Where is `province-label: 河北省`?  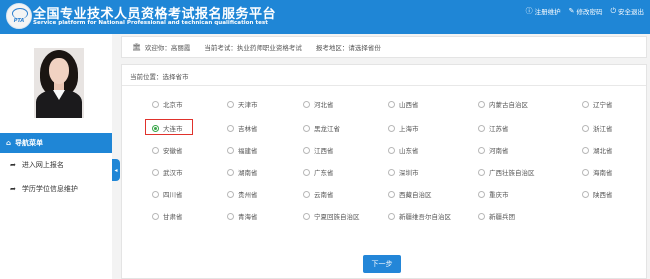 province-label: 河北省 is located at coordinates (324, 105).